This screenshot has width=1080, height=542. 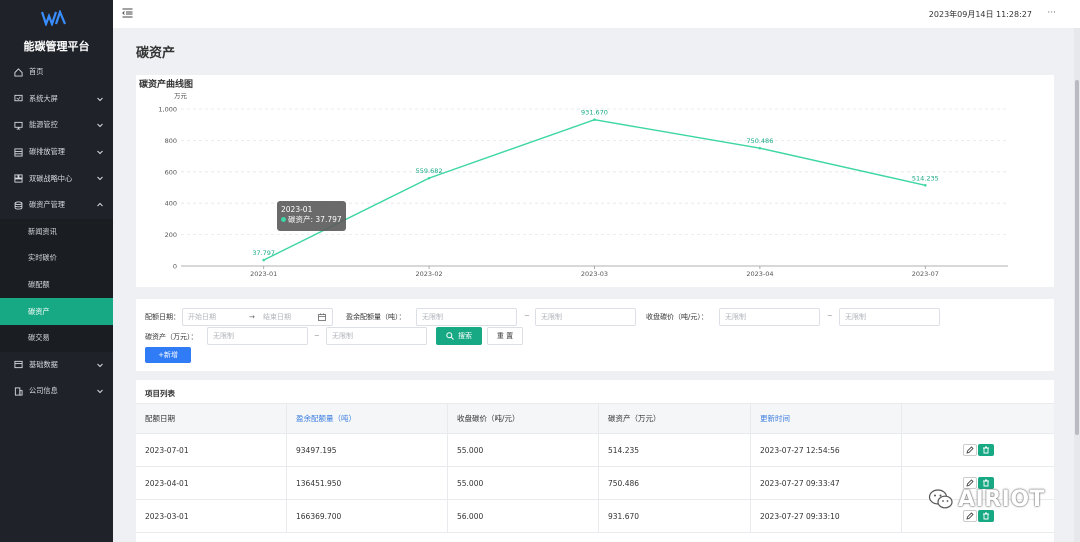 What do you see at coordinates (675, 483) in the screenshot?
I see `cell-asset: 750.486` at bounding box center [675, 483].